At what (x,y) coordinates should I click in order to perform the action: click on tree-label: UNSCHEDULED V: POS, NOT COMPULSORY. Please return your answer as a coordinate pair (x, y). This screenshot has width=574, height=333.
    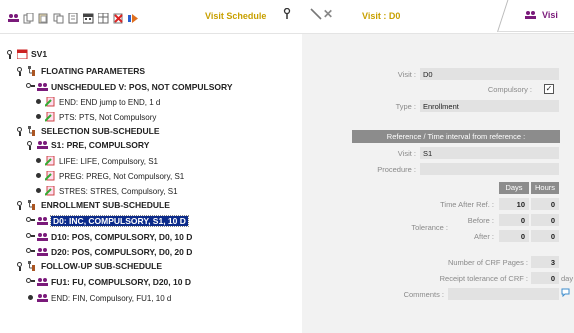
    Looking at the image, I should click on (142, 87).